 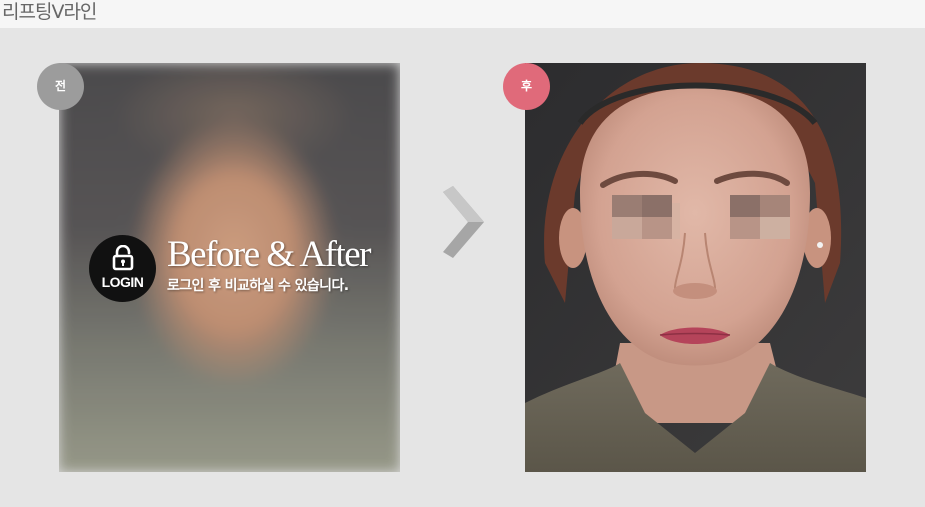 I want to click on page-title: 리프팅V라인, so click(x=49, y=12).